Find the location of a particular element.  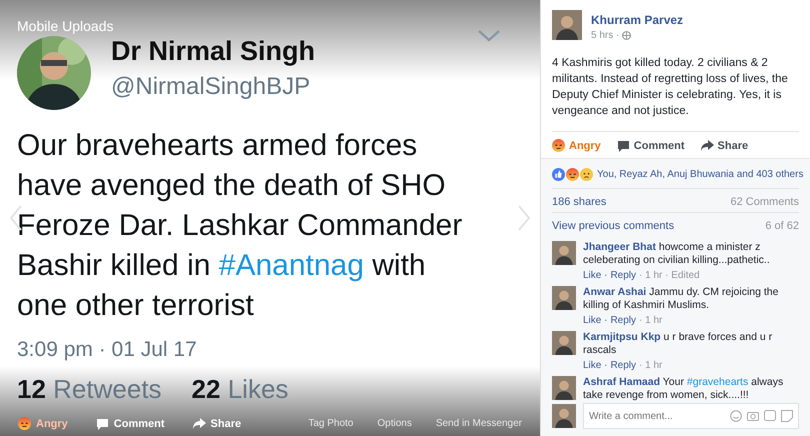

comment-text: Karmjitpsu Kkp u r brave forces and u r rascals is located at coordinates (678, 344).